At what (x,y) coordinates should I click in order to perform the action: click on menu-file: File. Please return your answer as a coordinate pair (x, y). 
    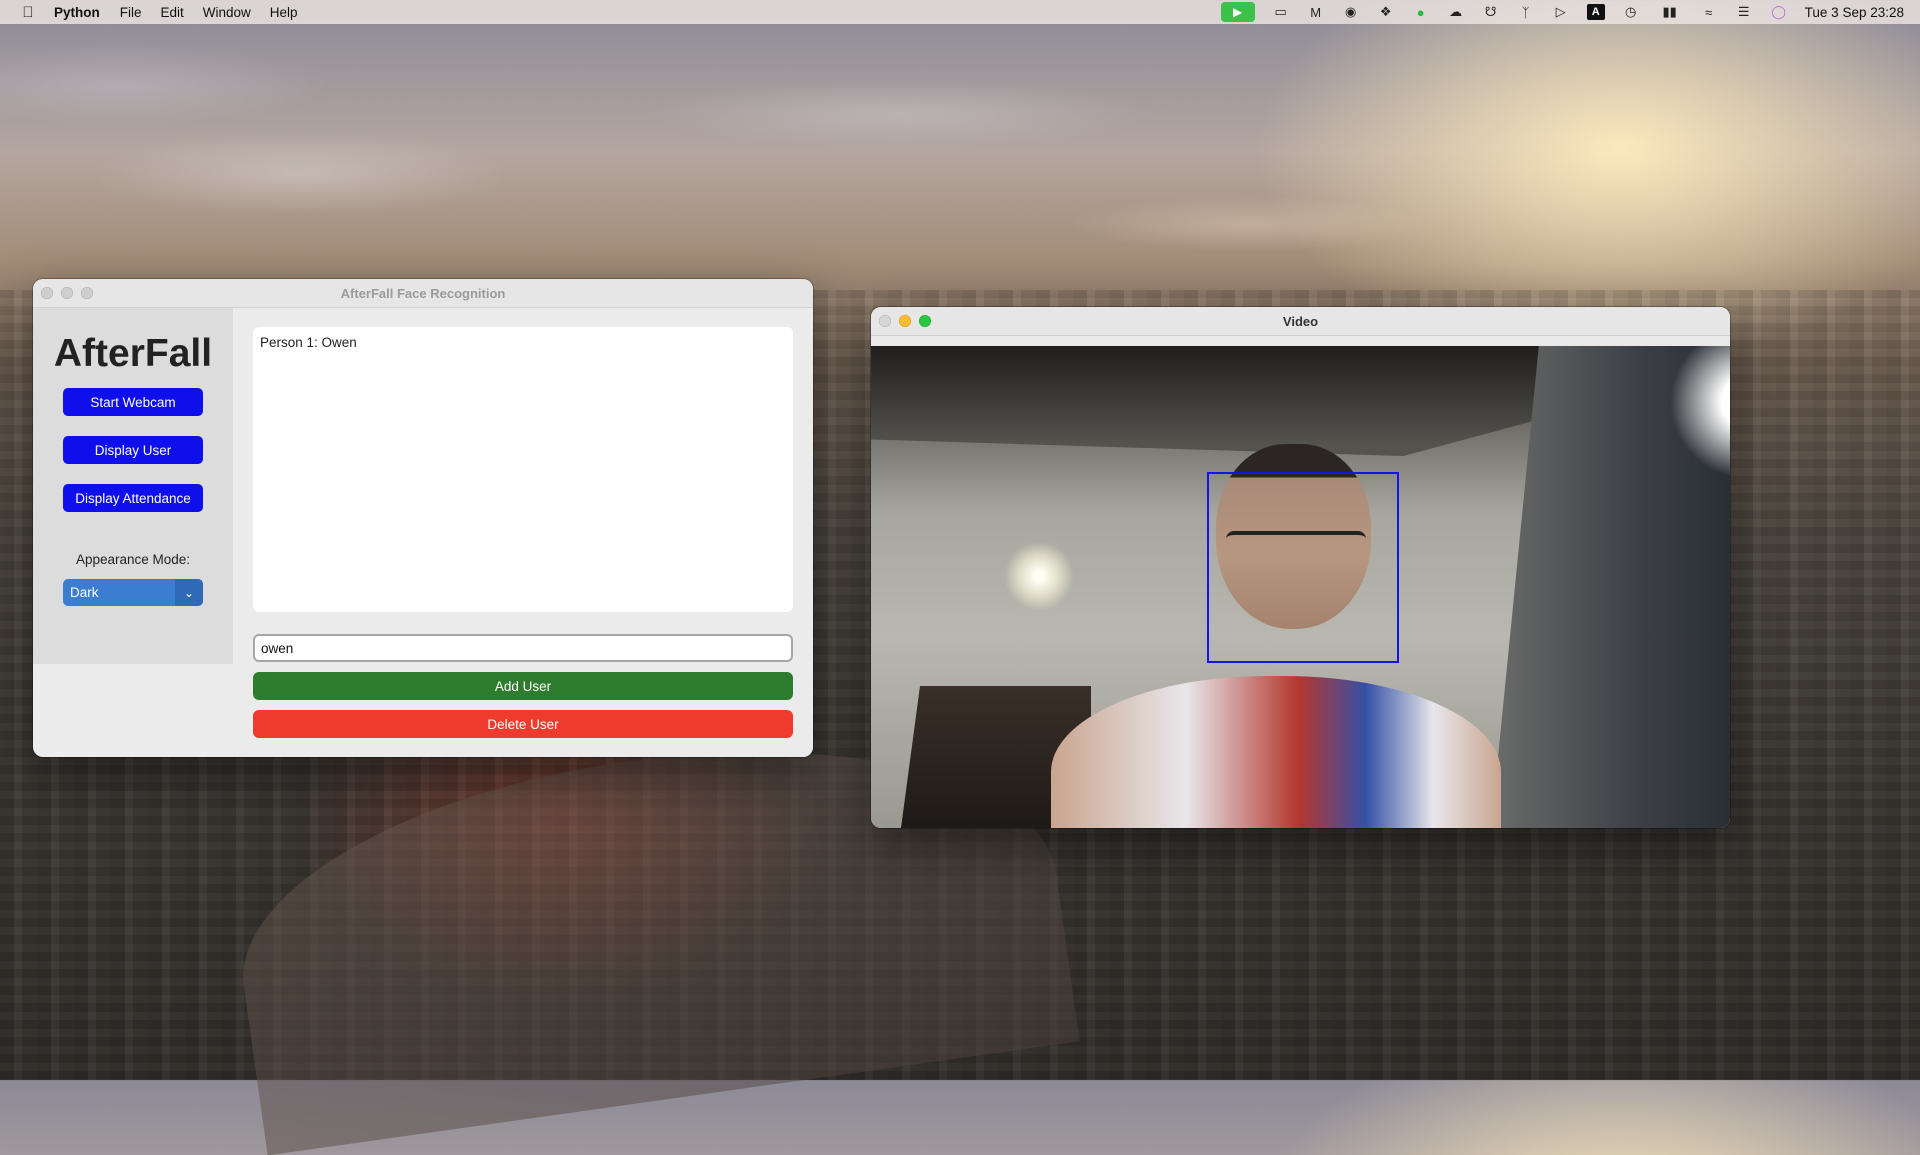
    Looking at the image, I should click on (131, 12).